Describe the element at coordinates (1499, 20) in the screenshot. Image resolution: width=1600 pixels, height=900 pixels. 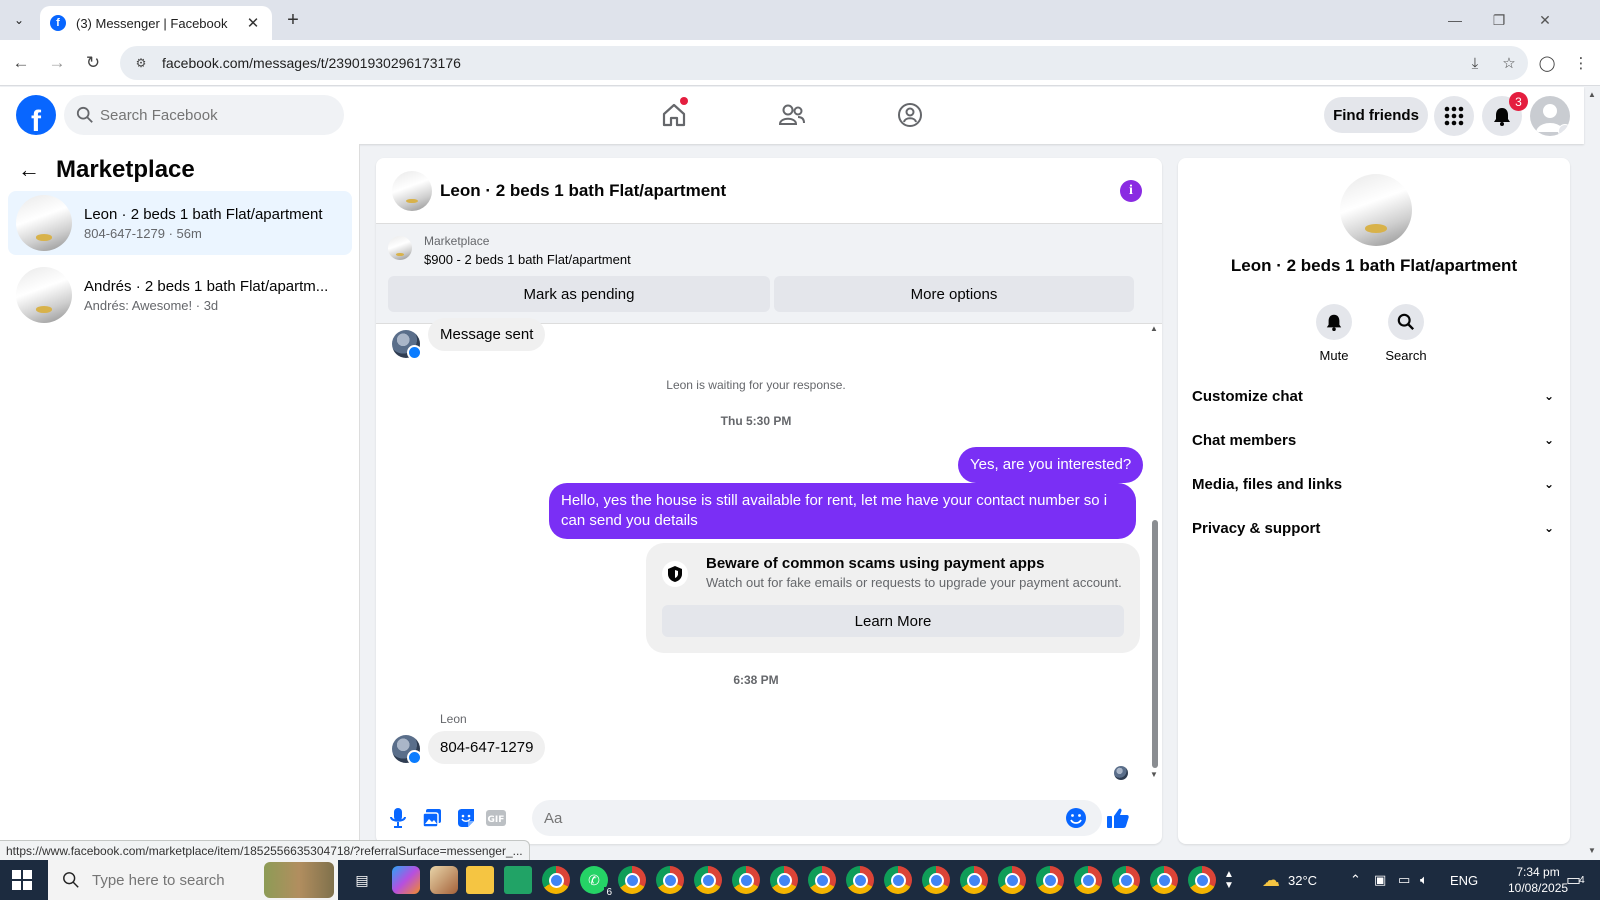
I see `restore-button: ❐` at that location.